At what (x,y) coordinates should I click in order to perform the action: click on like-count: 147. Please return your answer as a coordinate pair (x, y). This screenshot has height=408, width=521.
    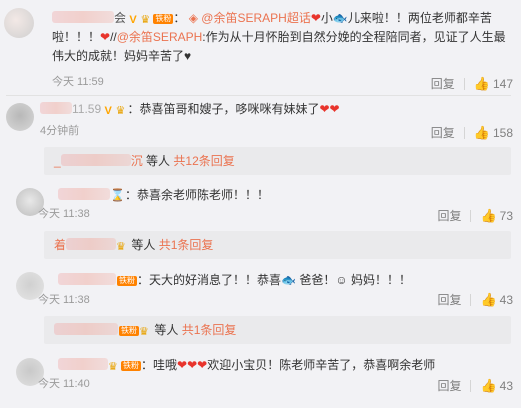
    Looking at the image, I should click on (502, 83).